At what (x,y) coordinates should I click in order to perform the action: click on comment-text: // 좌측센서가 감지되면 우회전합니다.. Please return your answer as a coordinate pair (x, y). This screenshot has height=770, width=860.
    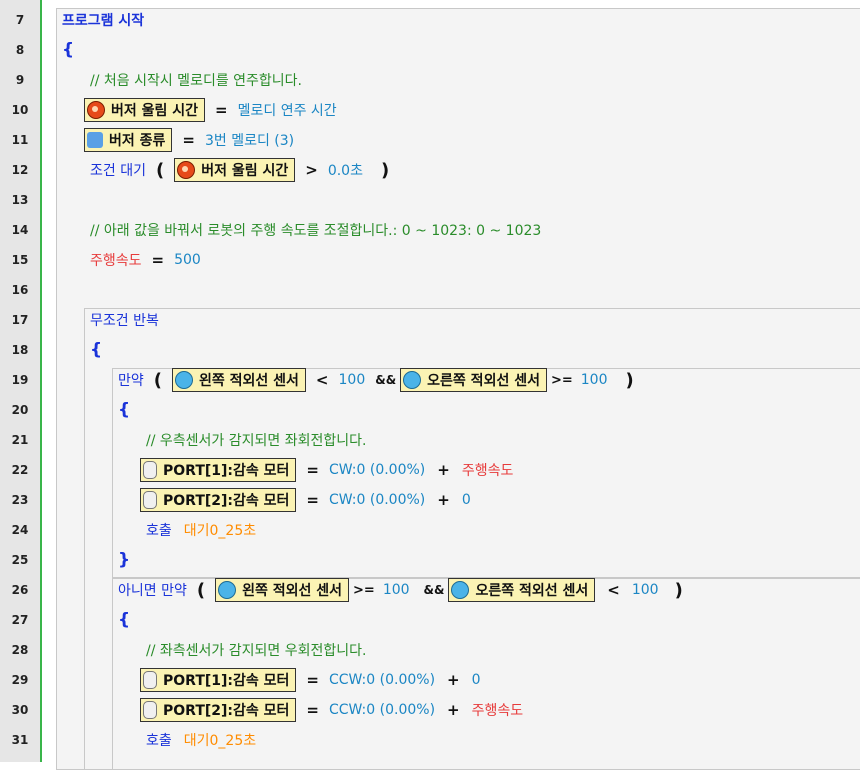
    Looking at the image, I should click on (256, 651).